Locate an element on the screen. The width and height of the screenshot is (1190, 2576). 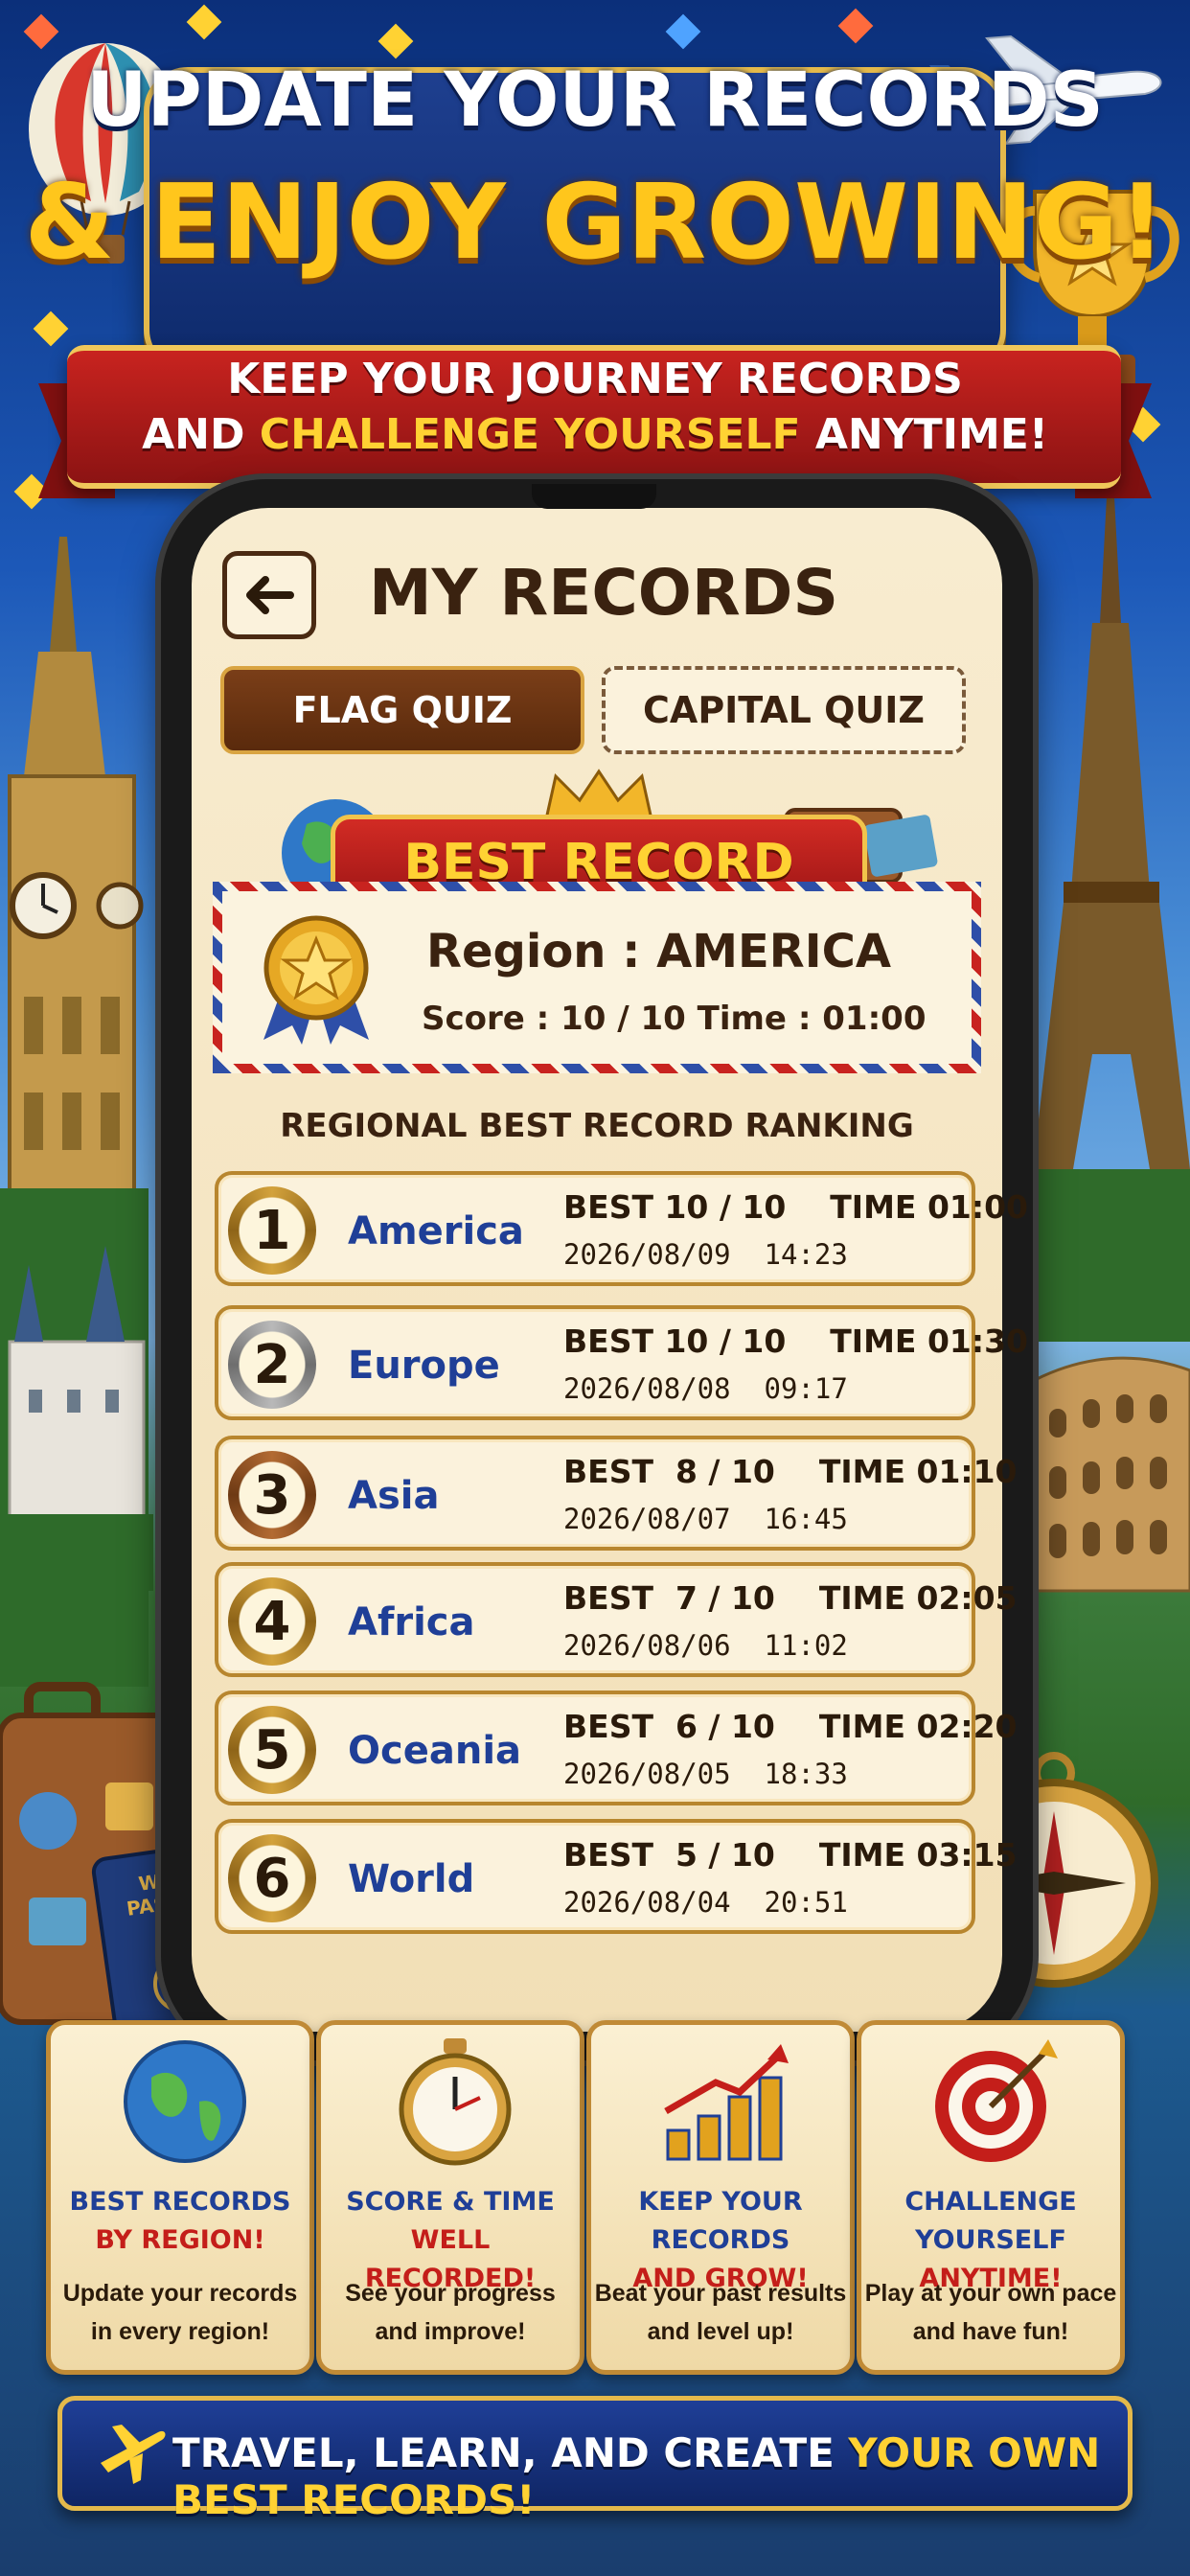
rank-region: World is located at coordinates (412, 1879).